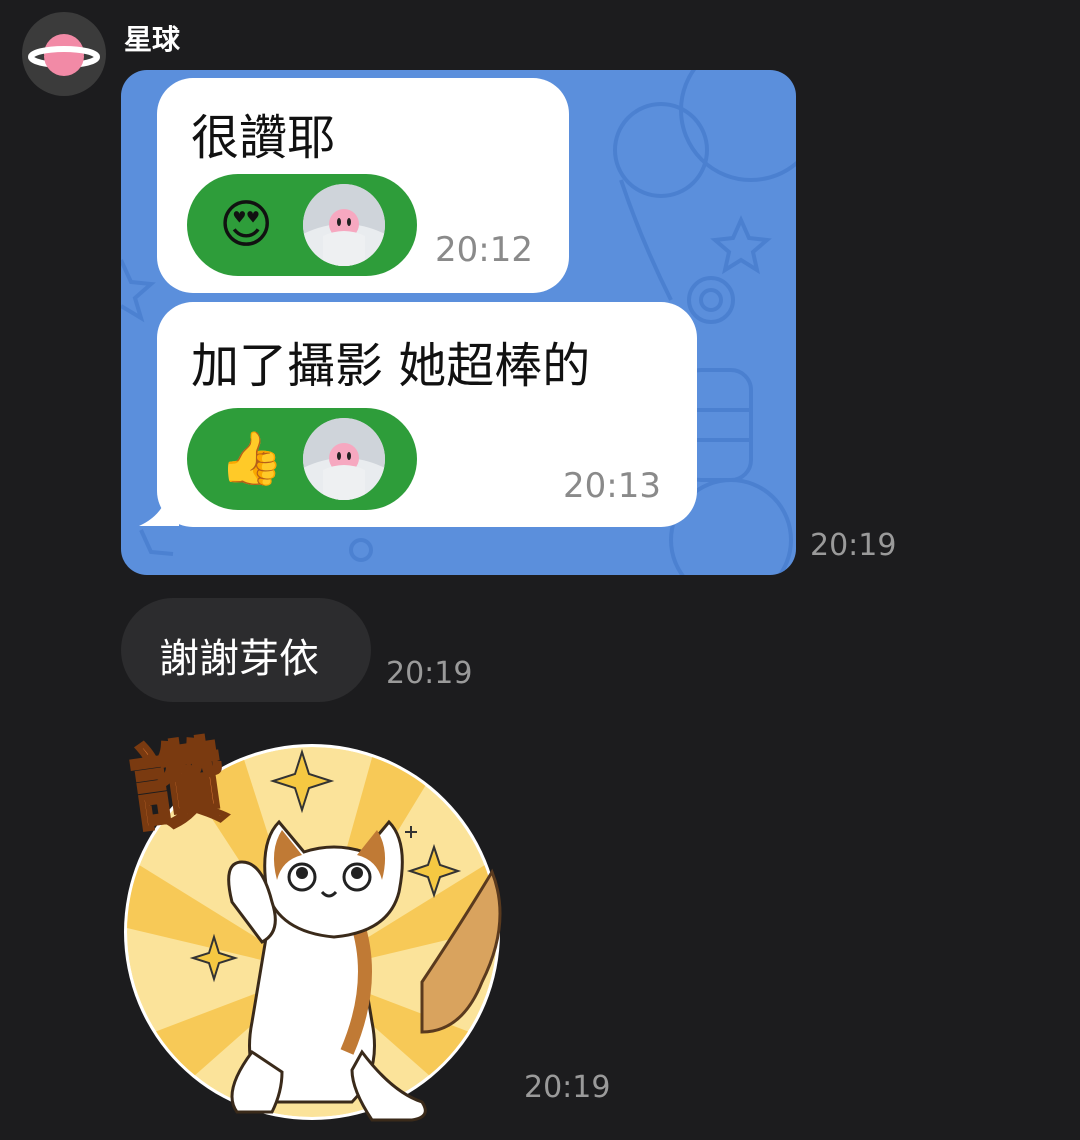 The image size is (1080, 1140). What do you see at coordinates (152, 38) in the screenshot?
I see `sender-name: 星球` at bounding box center [152, 38].